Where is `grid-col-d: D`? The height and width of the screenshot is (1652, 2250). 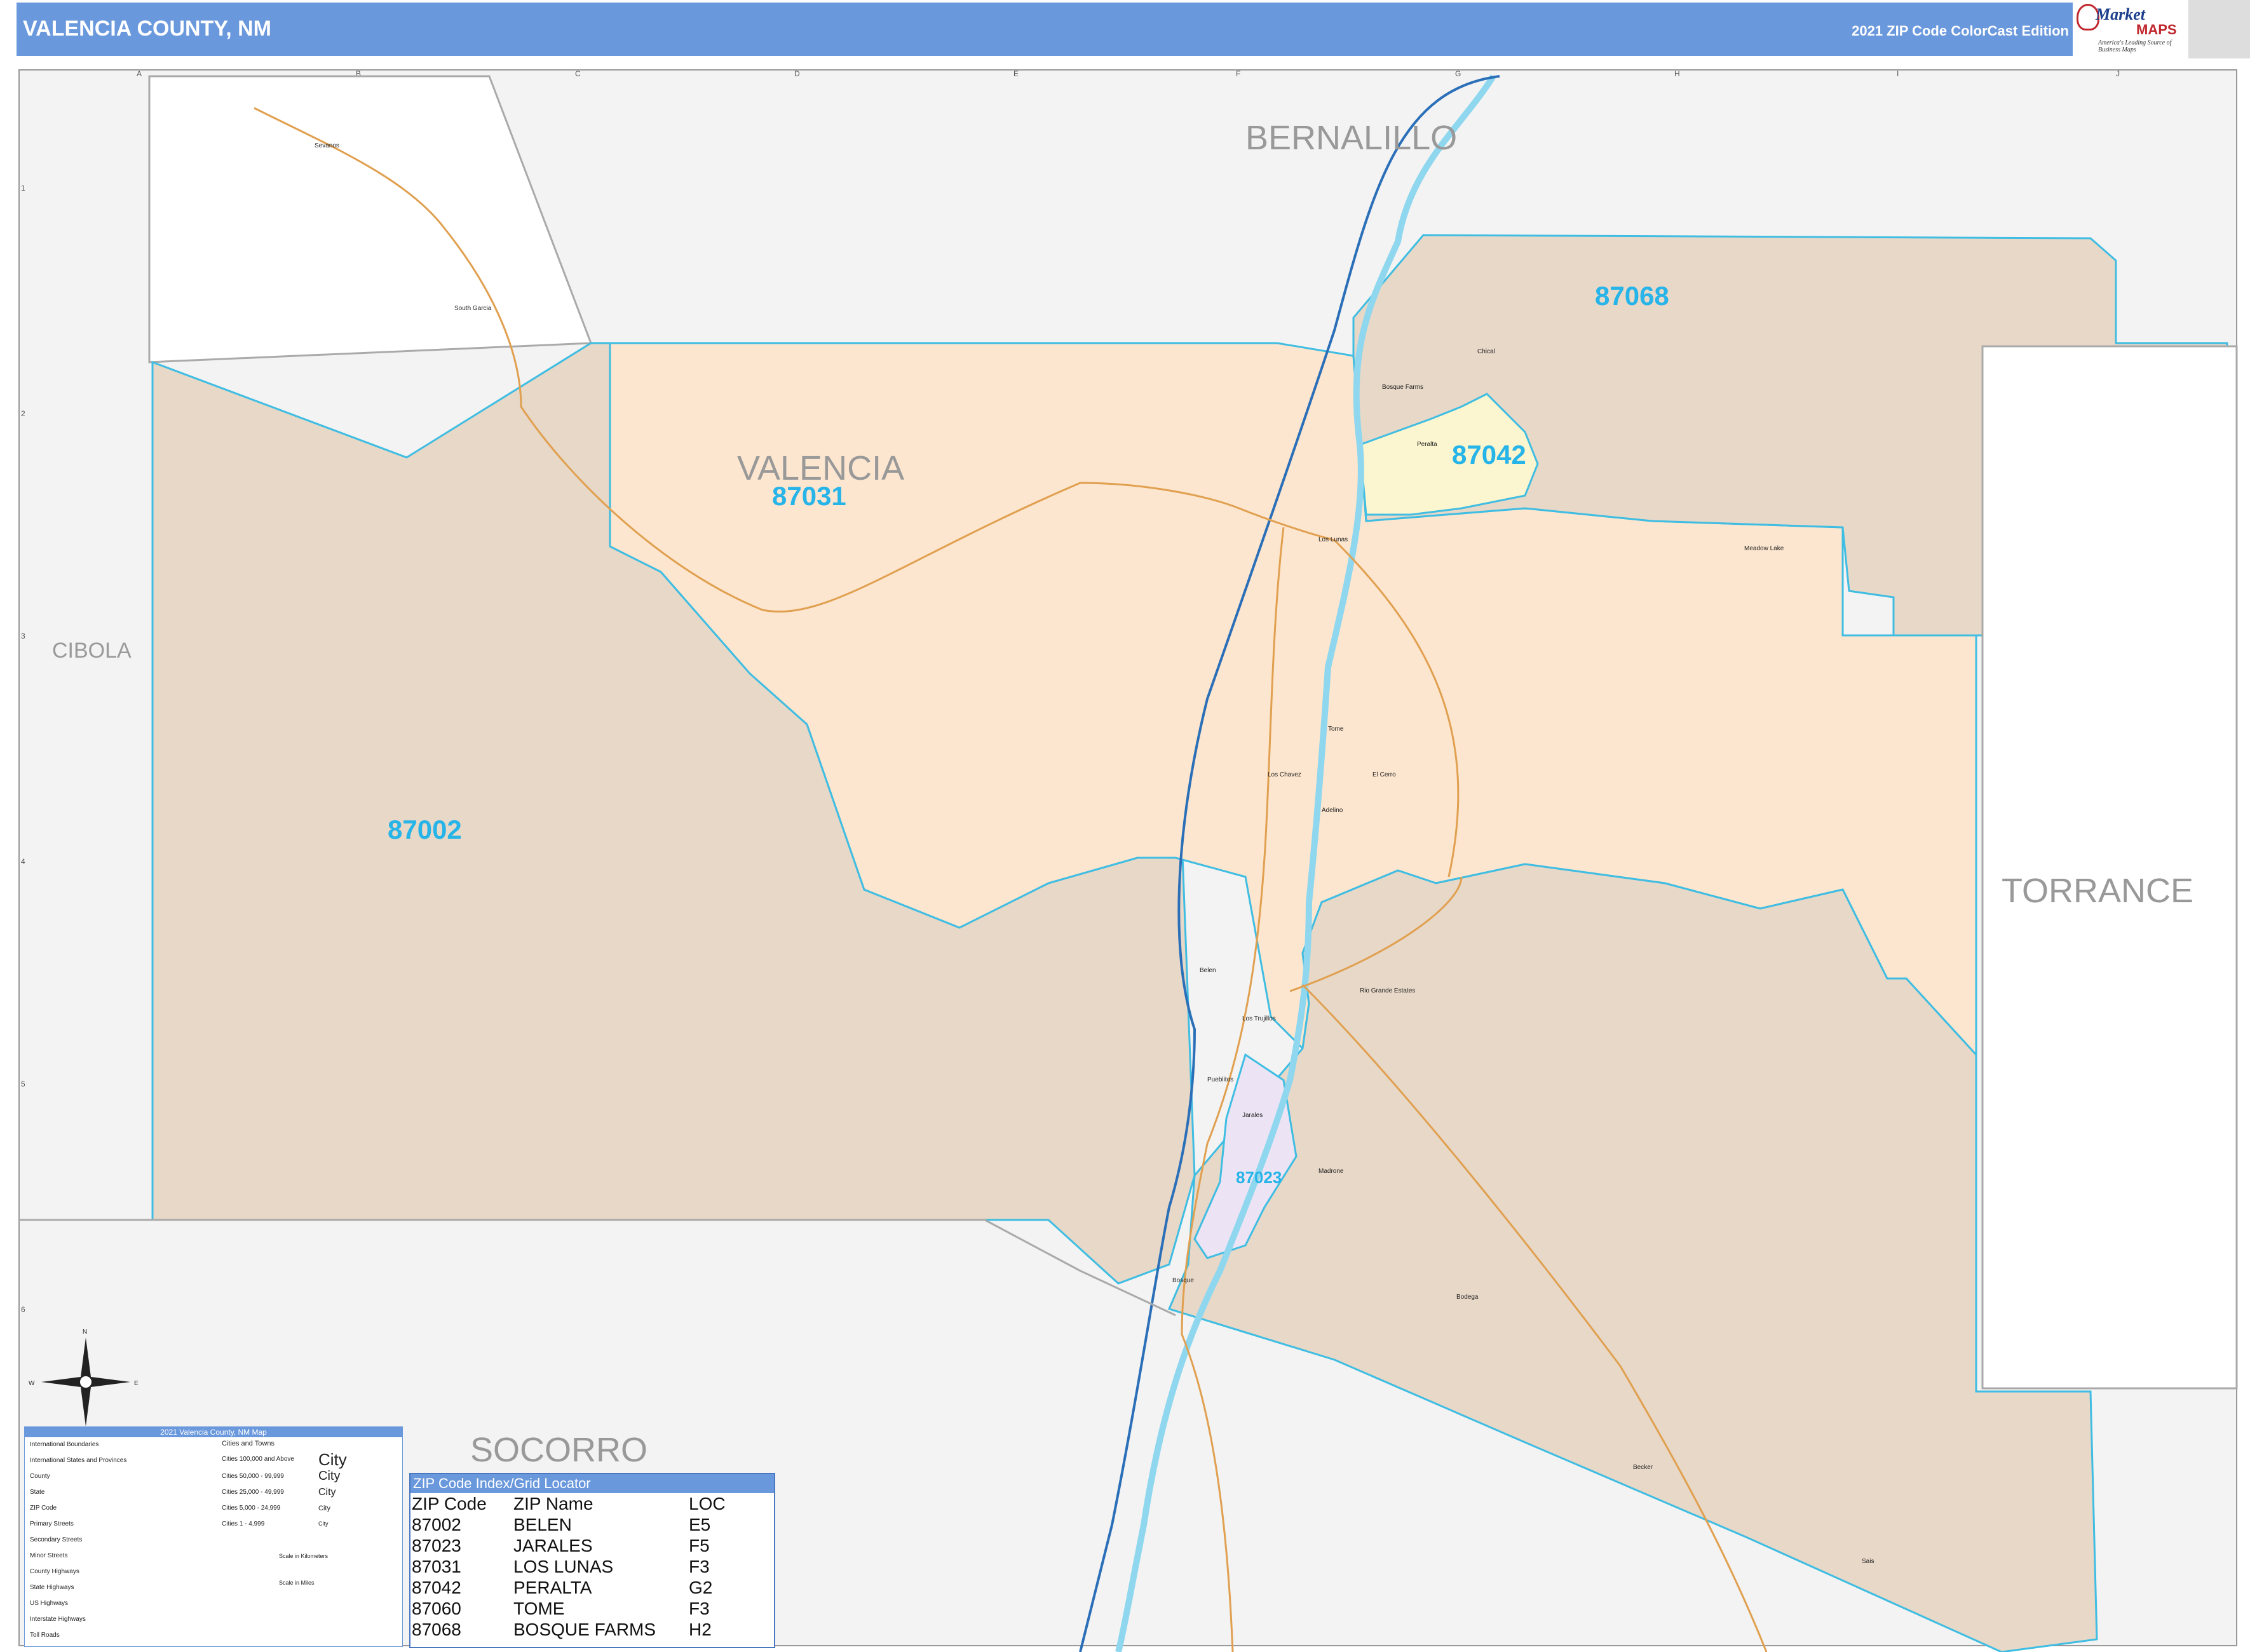
grid-col-d: D is located at coordinates (797, 74).